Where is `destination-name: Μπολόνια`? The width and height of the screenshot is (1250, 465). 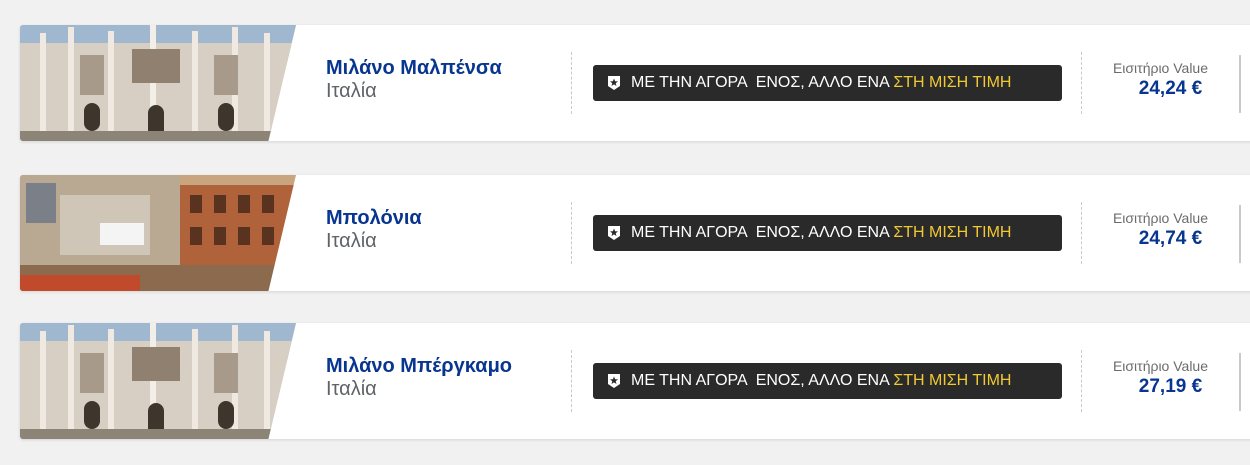
destination-name: Μπολόνια is located at coordinates (374, 218).